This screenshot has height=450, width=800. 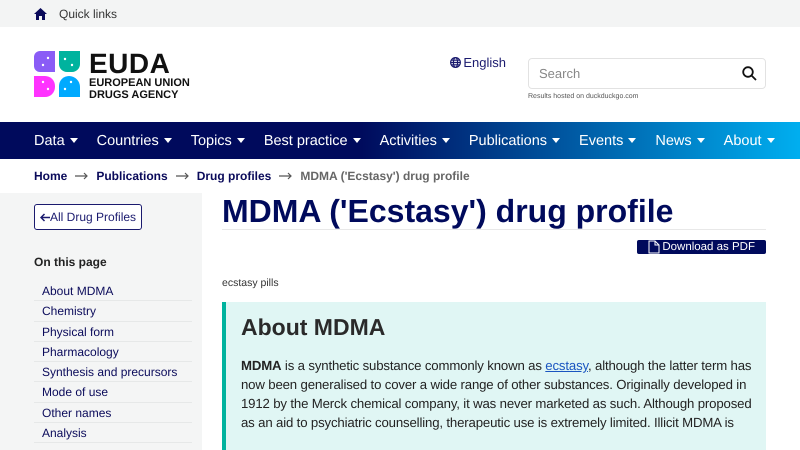 I want to click on nav-menu-item: Topics, so click(x=217, y=140).